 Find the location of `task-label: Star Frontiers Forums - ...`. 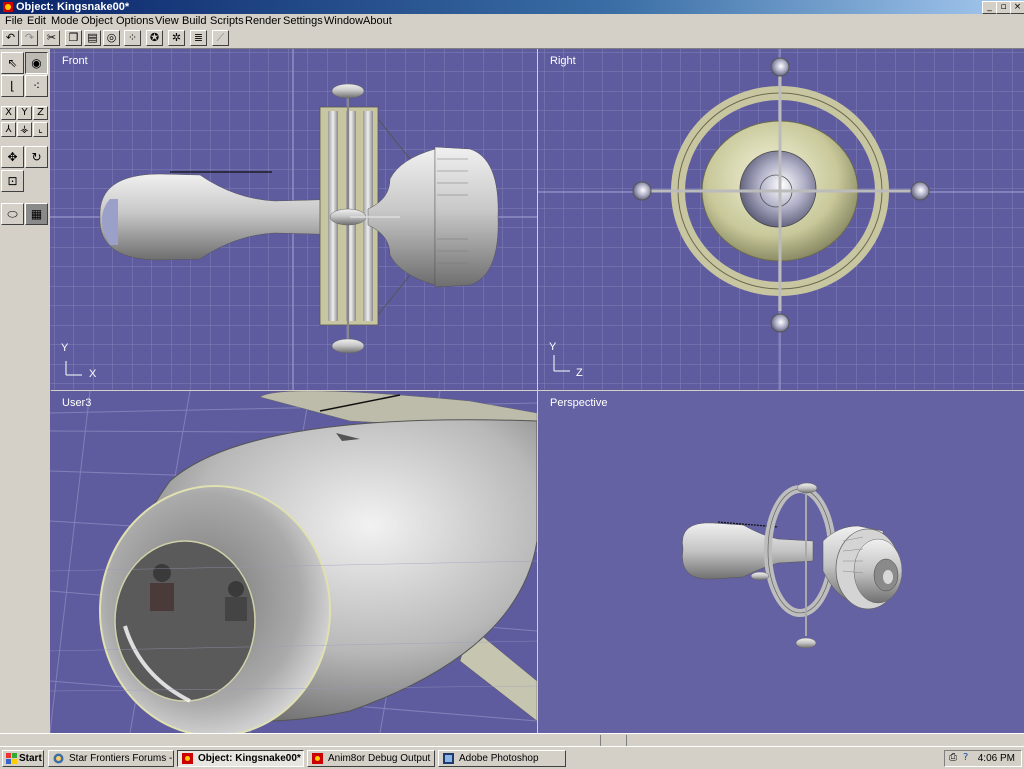

task-label: Star Frontiers Forums - ... is located at coordinates (121, 758).